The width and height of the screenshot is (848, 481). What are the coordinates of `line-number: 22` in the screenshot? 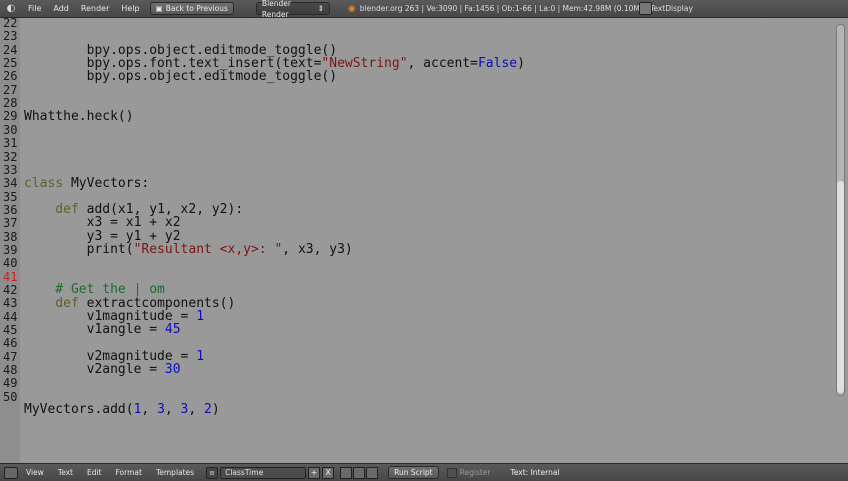 It's located at (10, 23).